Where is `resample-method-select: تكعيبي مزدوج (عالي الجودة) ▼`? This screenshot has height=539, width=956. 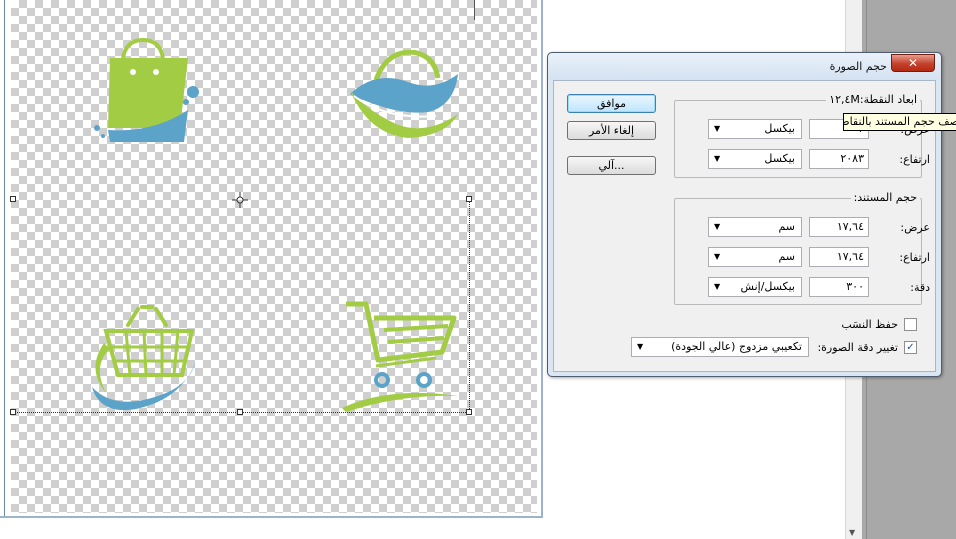
resample-method-select: تكعيبي مزدوج (عالي الجودة) ▼ is located at coordinates (720, 347).